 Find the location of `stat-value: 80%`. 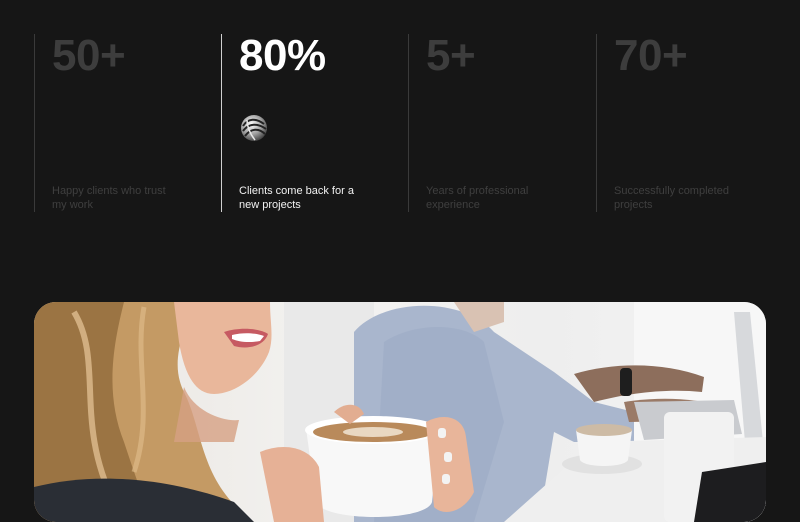

stat-value: 80% is located at coordinates (282, 55).